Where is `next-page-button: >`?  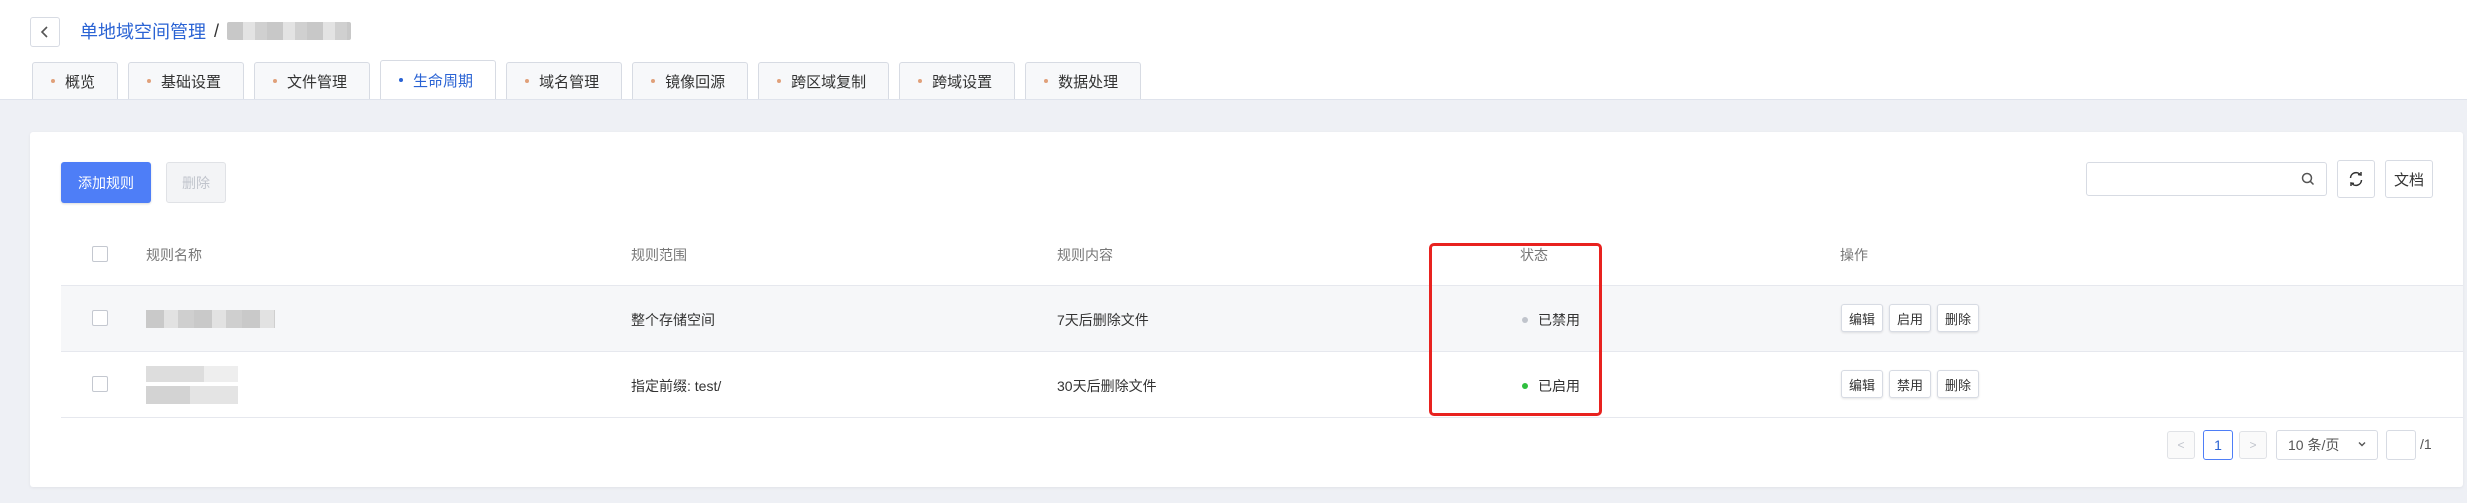
next-page-button: > is located at coordinates (2253, 445).